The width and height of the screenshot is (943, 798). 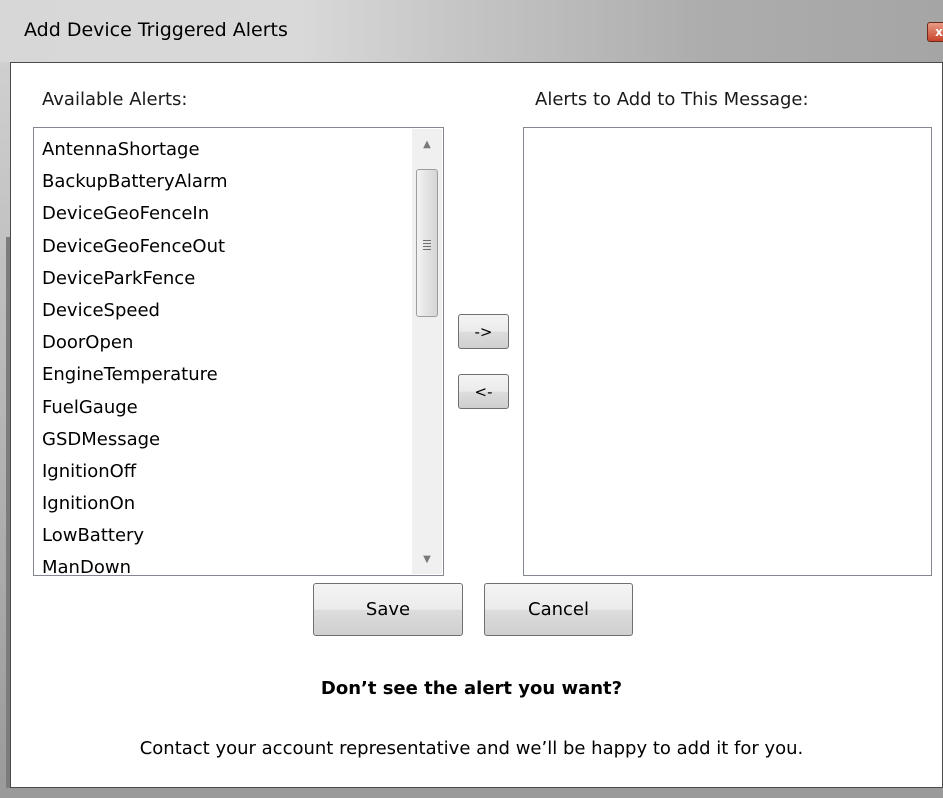 I want to click on available-alerts-label: Available Alerts:, so click(x=115, y=99).